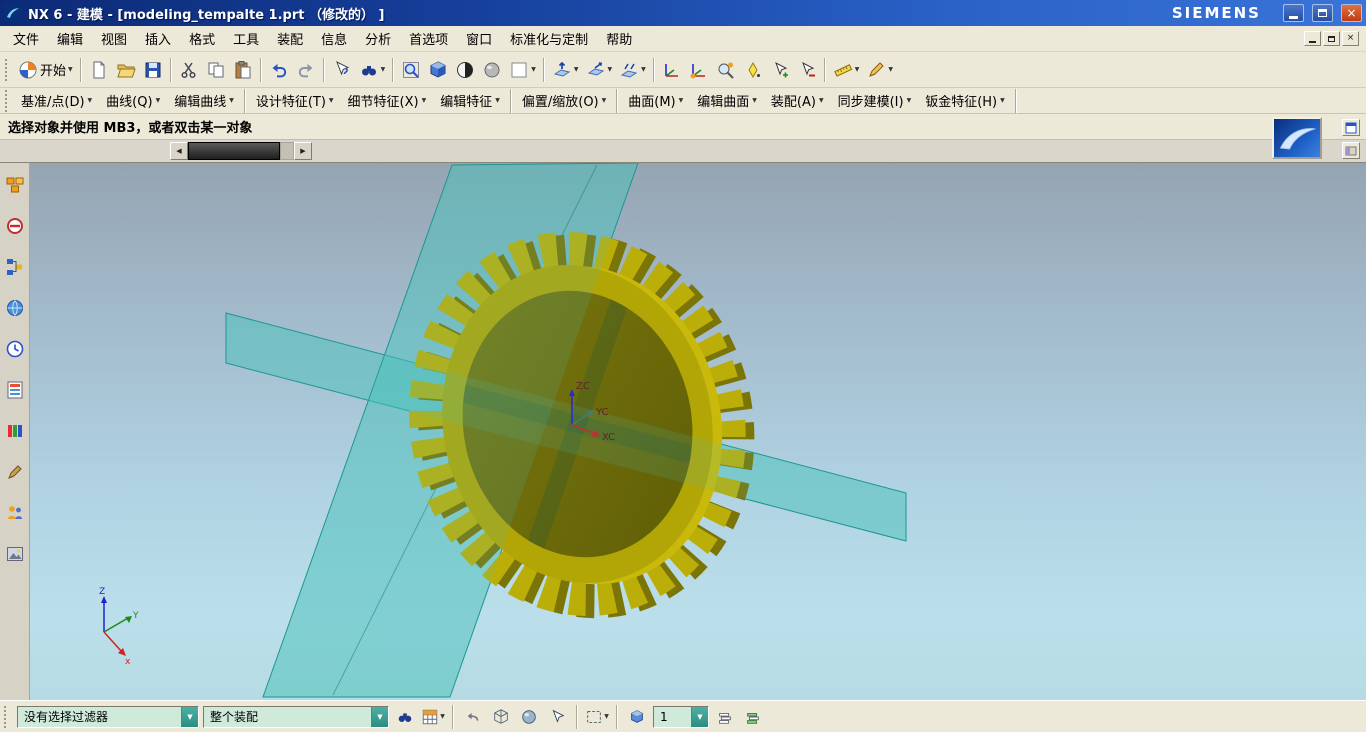 This screenshot has width=1366, height=732. Describe the element at coordinates (565, 70) in the screenshot. I see `move-face-button: ▼` at that location.